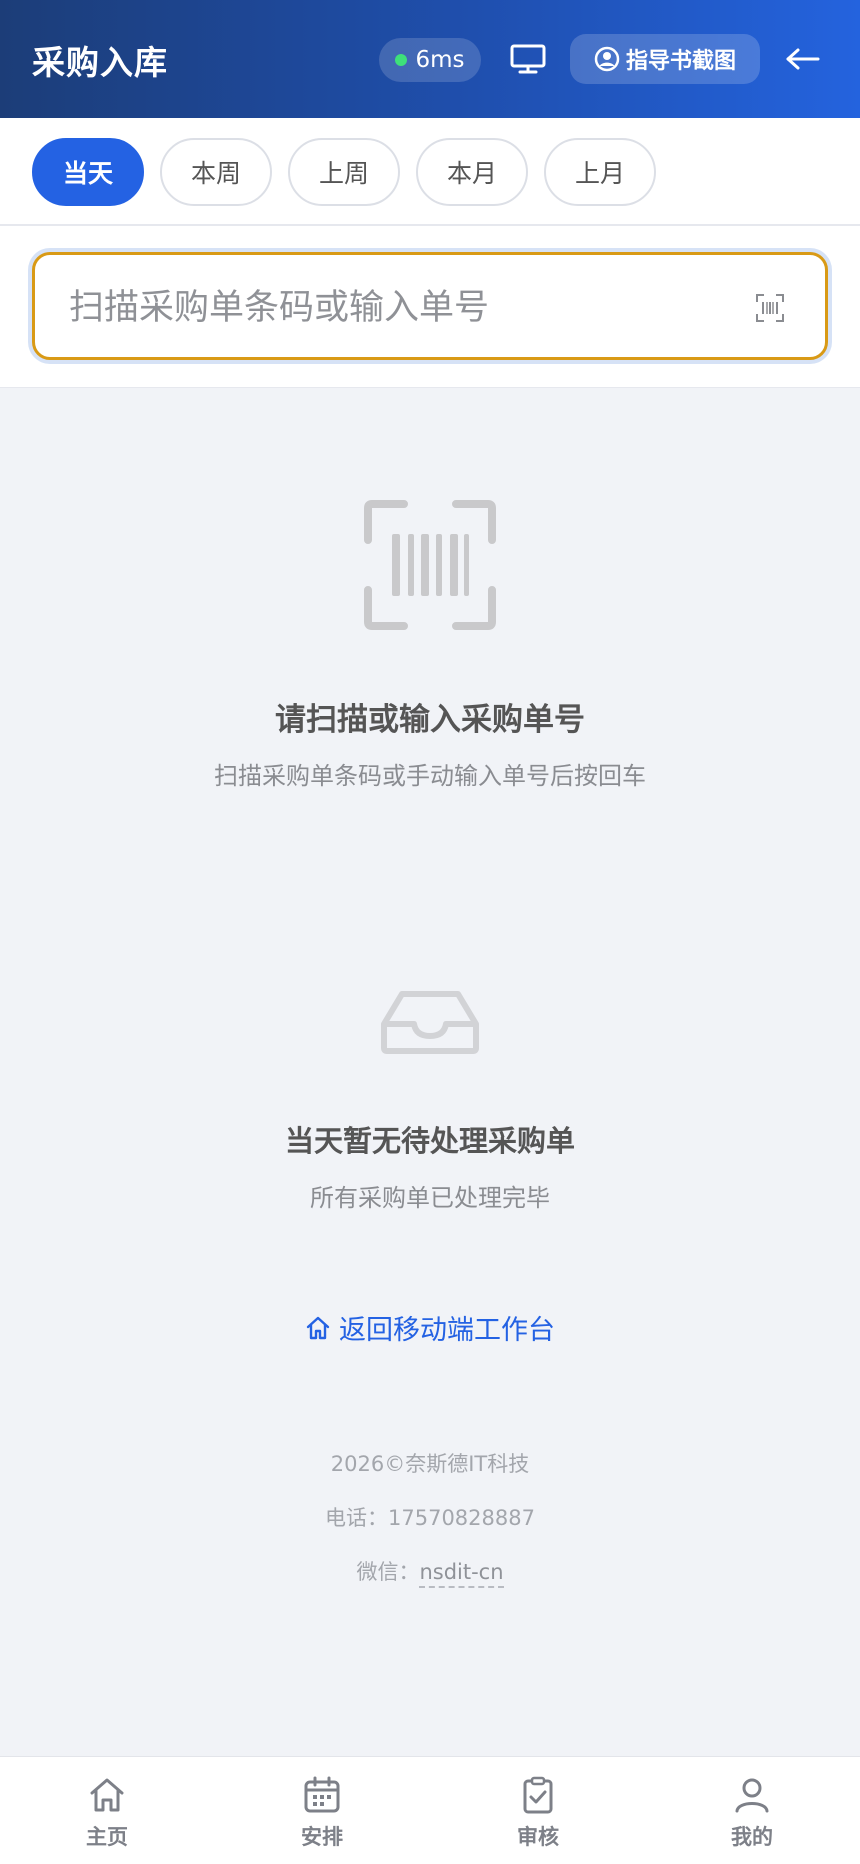 Image resolution: width=860 pixels, height=1864 pixels. I want to click on nav-mine-label: 我的, so click(752, 1837).